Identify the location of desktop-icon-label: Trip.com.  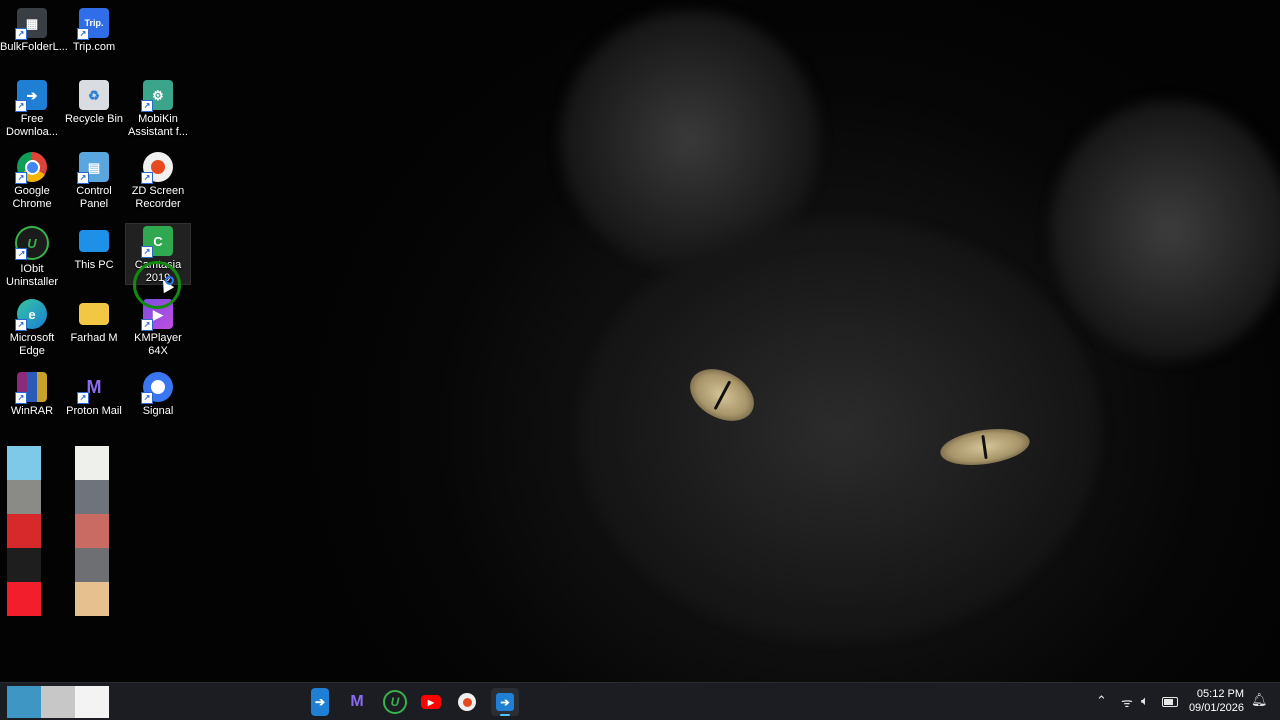
(94, 47).